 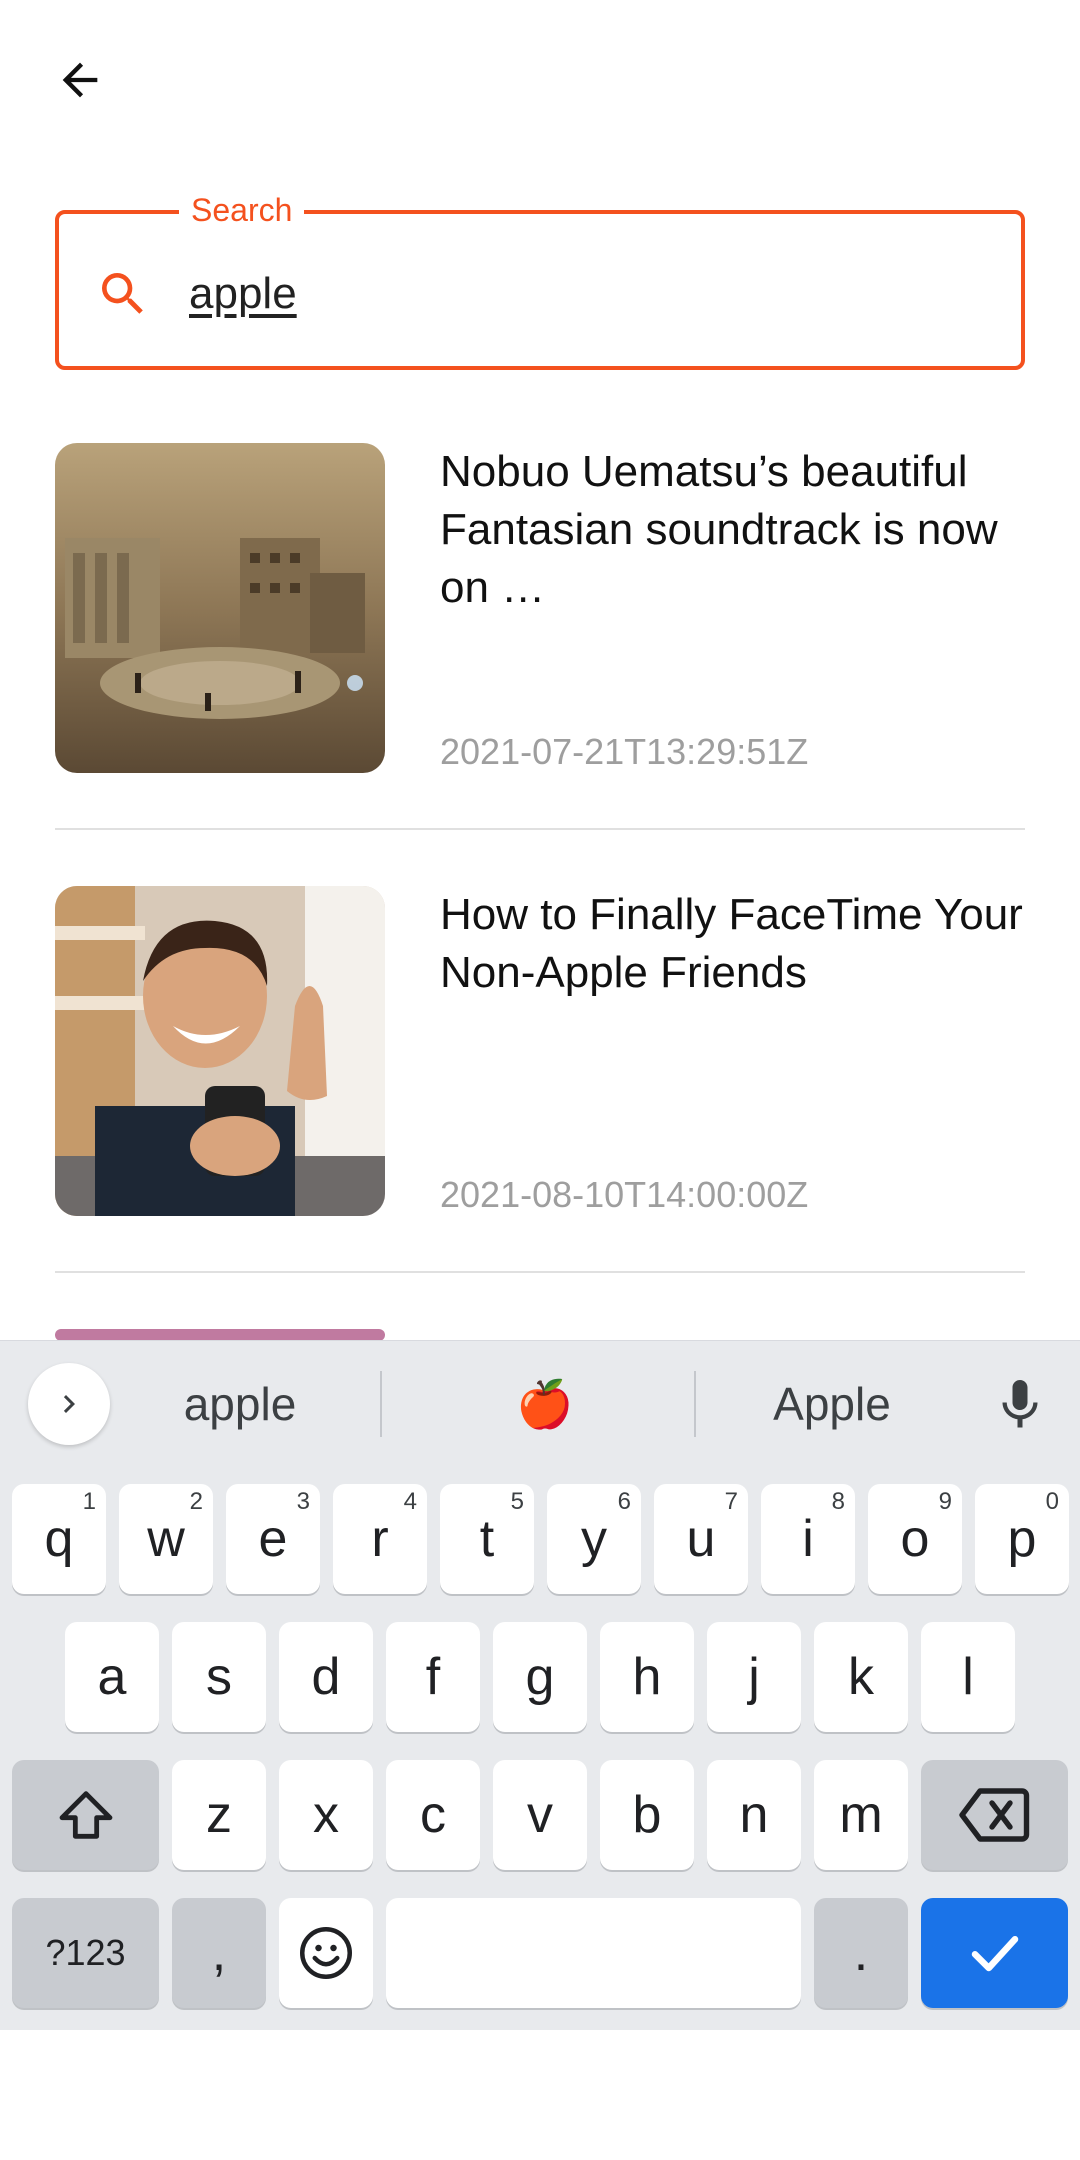 I want to click on key-x: x, so click(x=326, y=1815).